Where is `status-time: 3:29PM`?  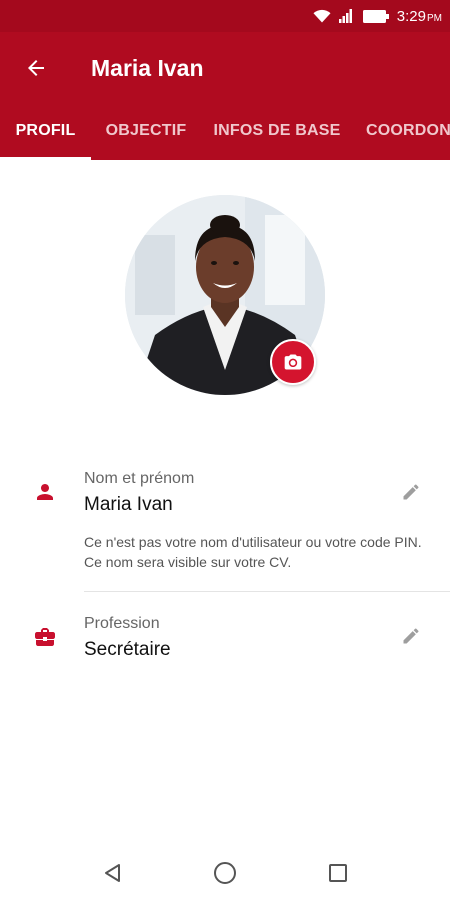
status-time: 3:29PM is located at coordinates (419, 16).